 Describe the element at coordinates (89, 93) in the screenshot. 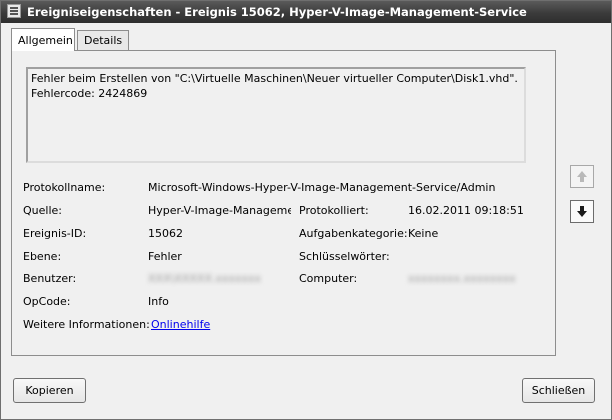

I see `description-line-2: Fehlercode: 2424869` at that location.